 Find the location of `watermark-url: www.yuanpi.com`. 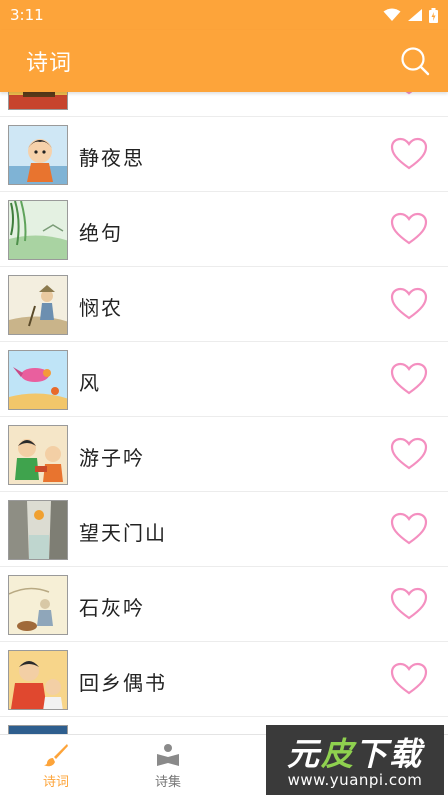

watermark-url: www.yuanpi.com is located at coordinates (355, 780).